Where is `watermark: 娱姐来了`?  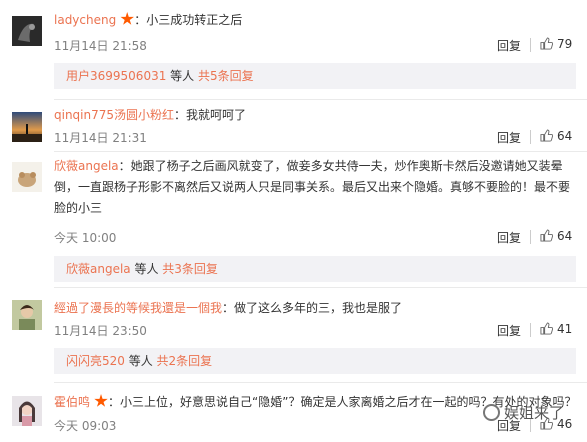
watermark: 娱姐来了 is located at coordinates (529, 414).